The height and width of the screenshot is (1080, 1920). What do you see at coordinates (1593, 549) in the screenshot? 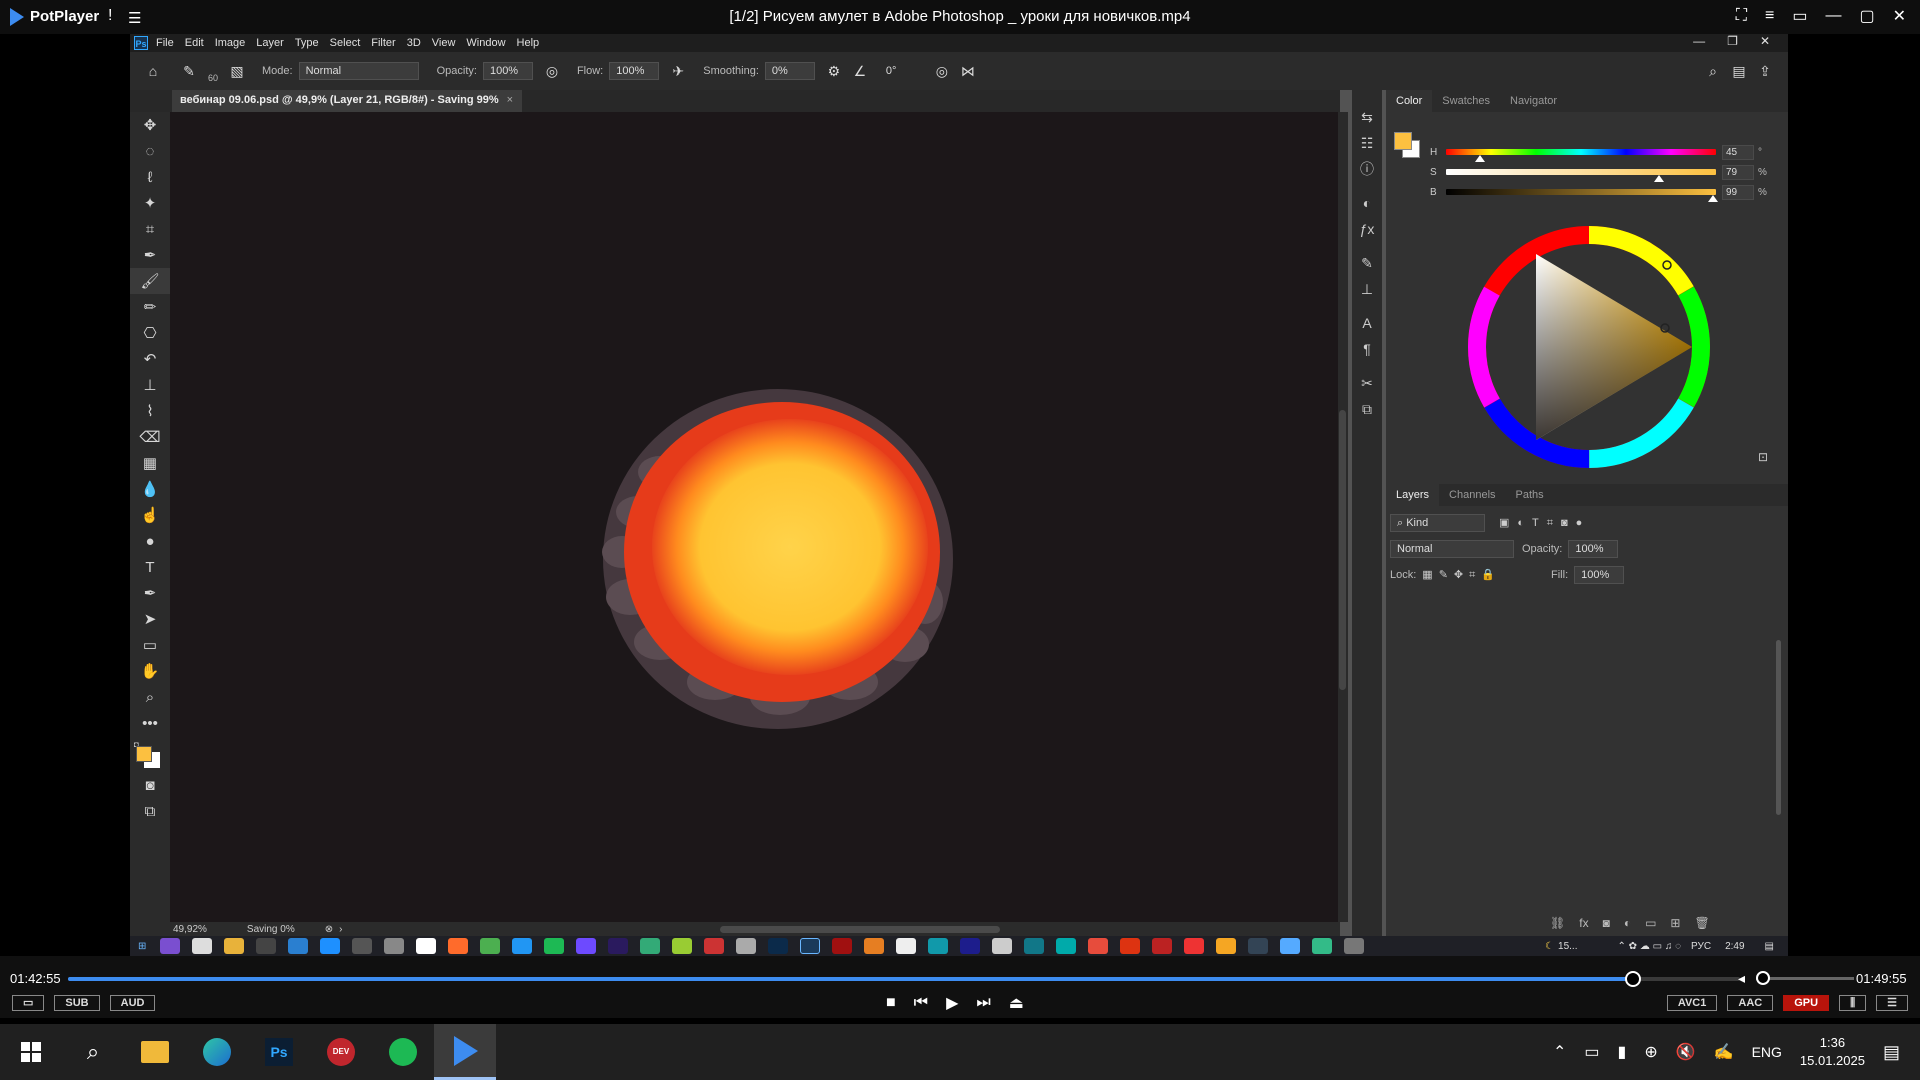
I see `layer-opacity-input: 100%` at bounding box center [1593, 549].